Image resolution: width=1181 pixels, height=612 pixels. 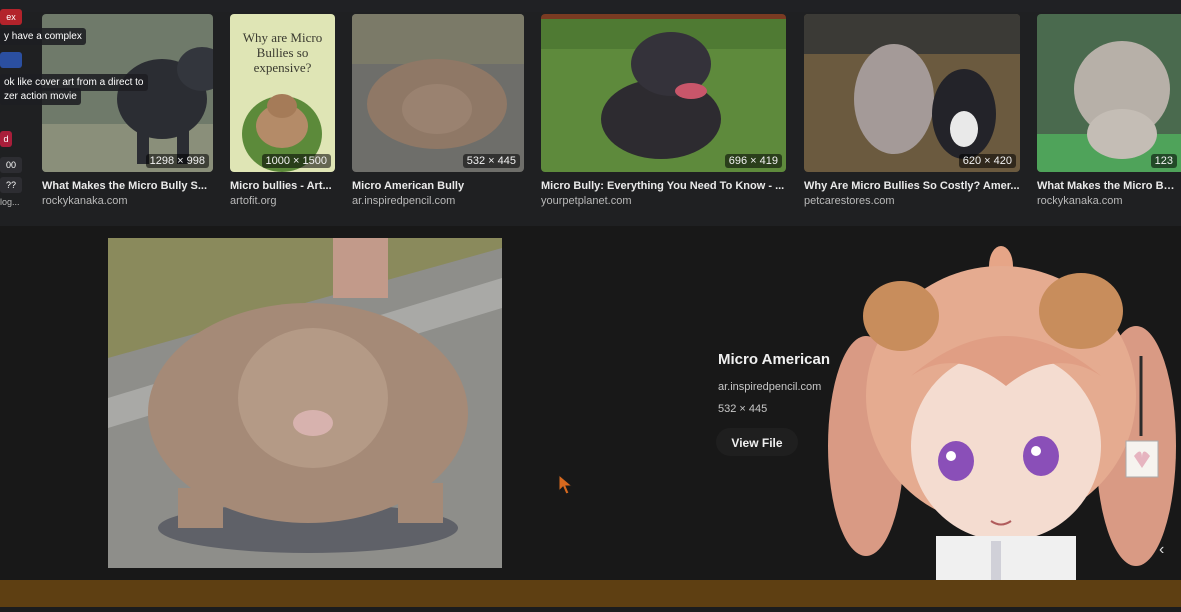 What do you see at coordinates (11, 17) in the screenshot?
I see `chat-tag: ex` at bounding box center [11, 17].